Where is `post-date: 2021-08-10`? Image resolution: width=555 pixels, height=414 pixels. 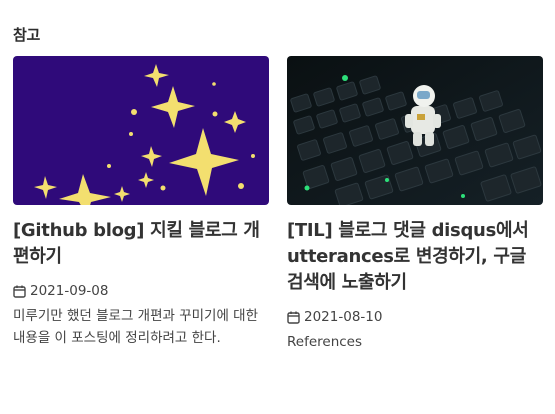
post-date: 2021-08-10 is located at coordinates (415, 317).